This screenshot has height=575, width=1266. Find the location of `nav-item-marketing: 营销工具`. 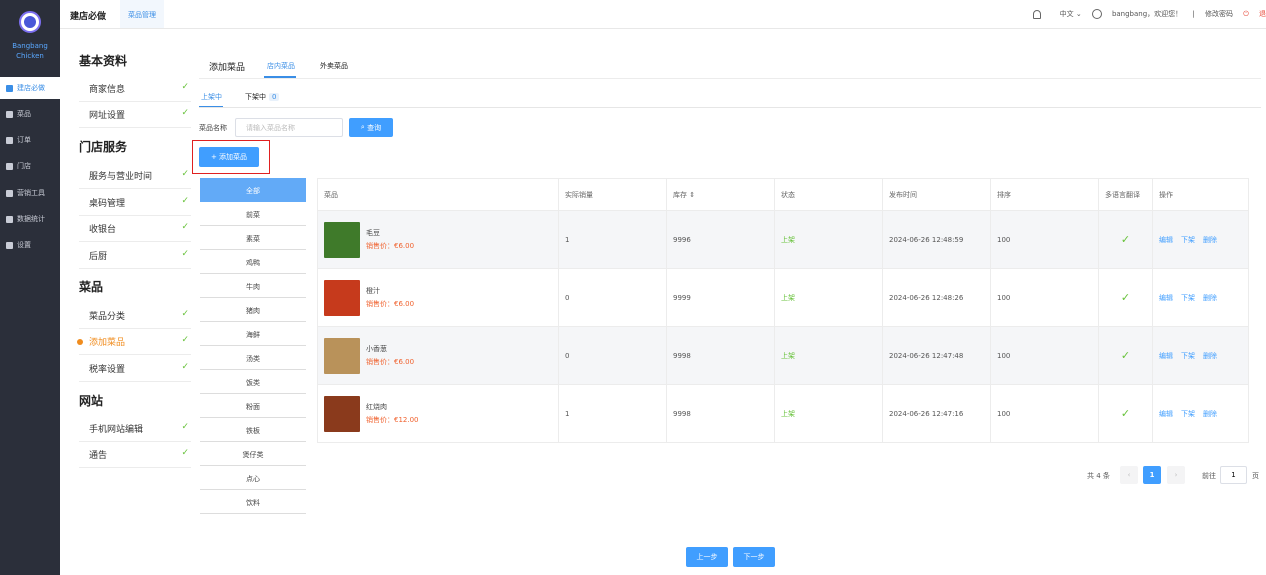

nav-item-marketing: 营销工具 is located at coordinates (30, 193).